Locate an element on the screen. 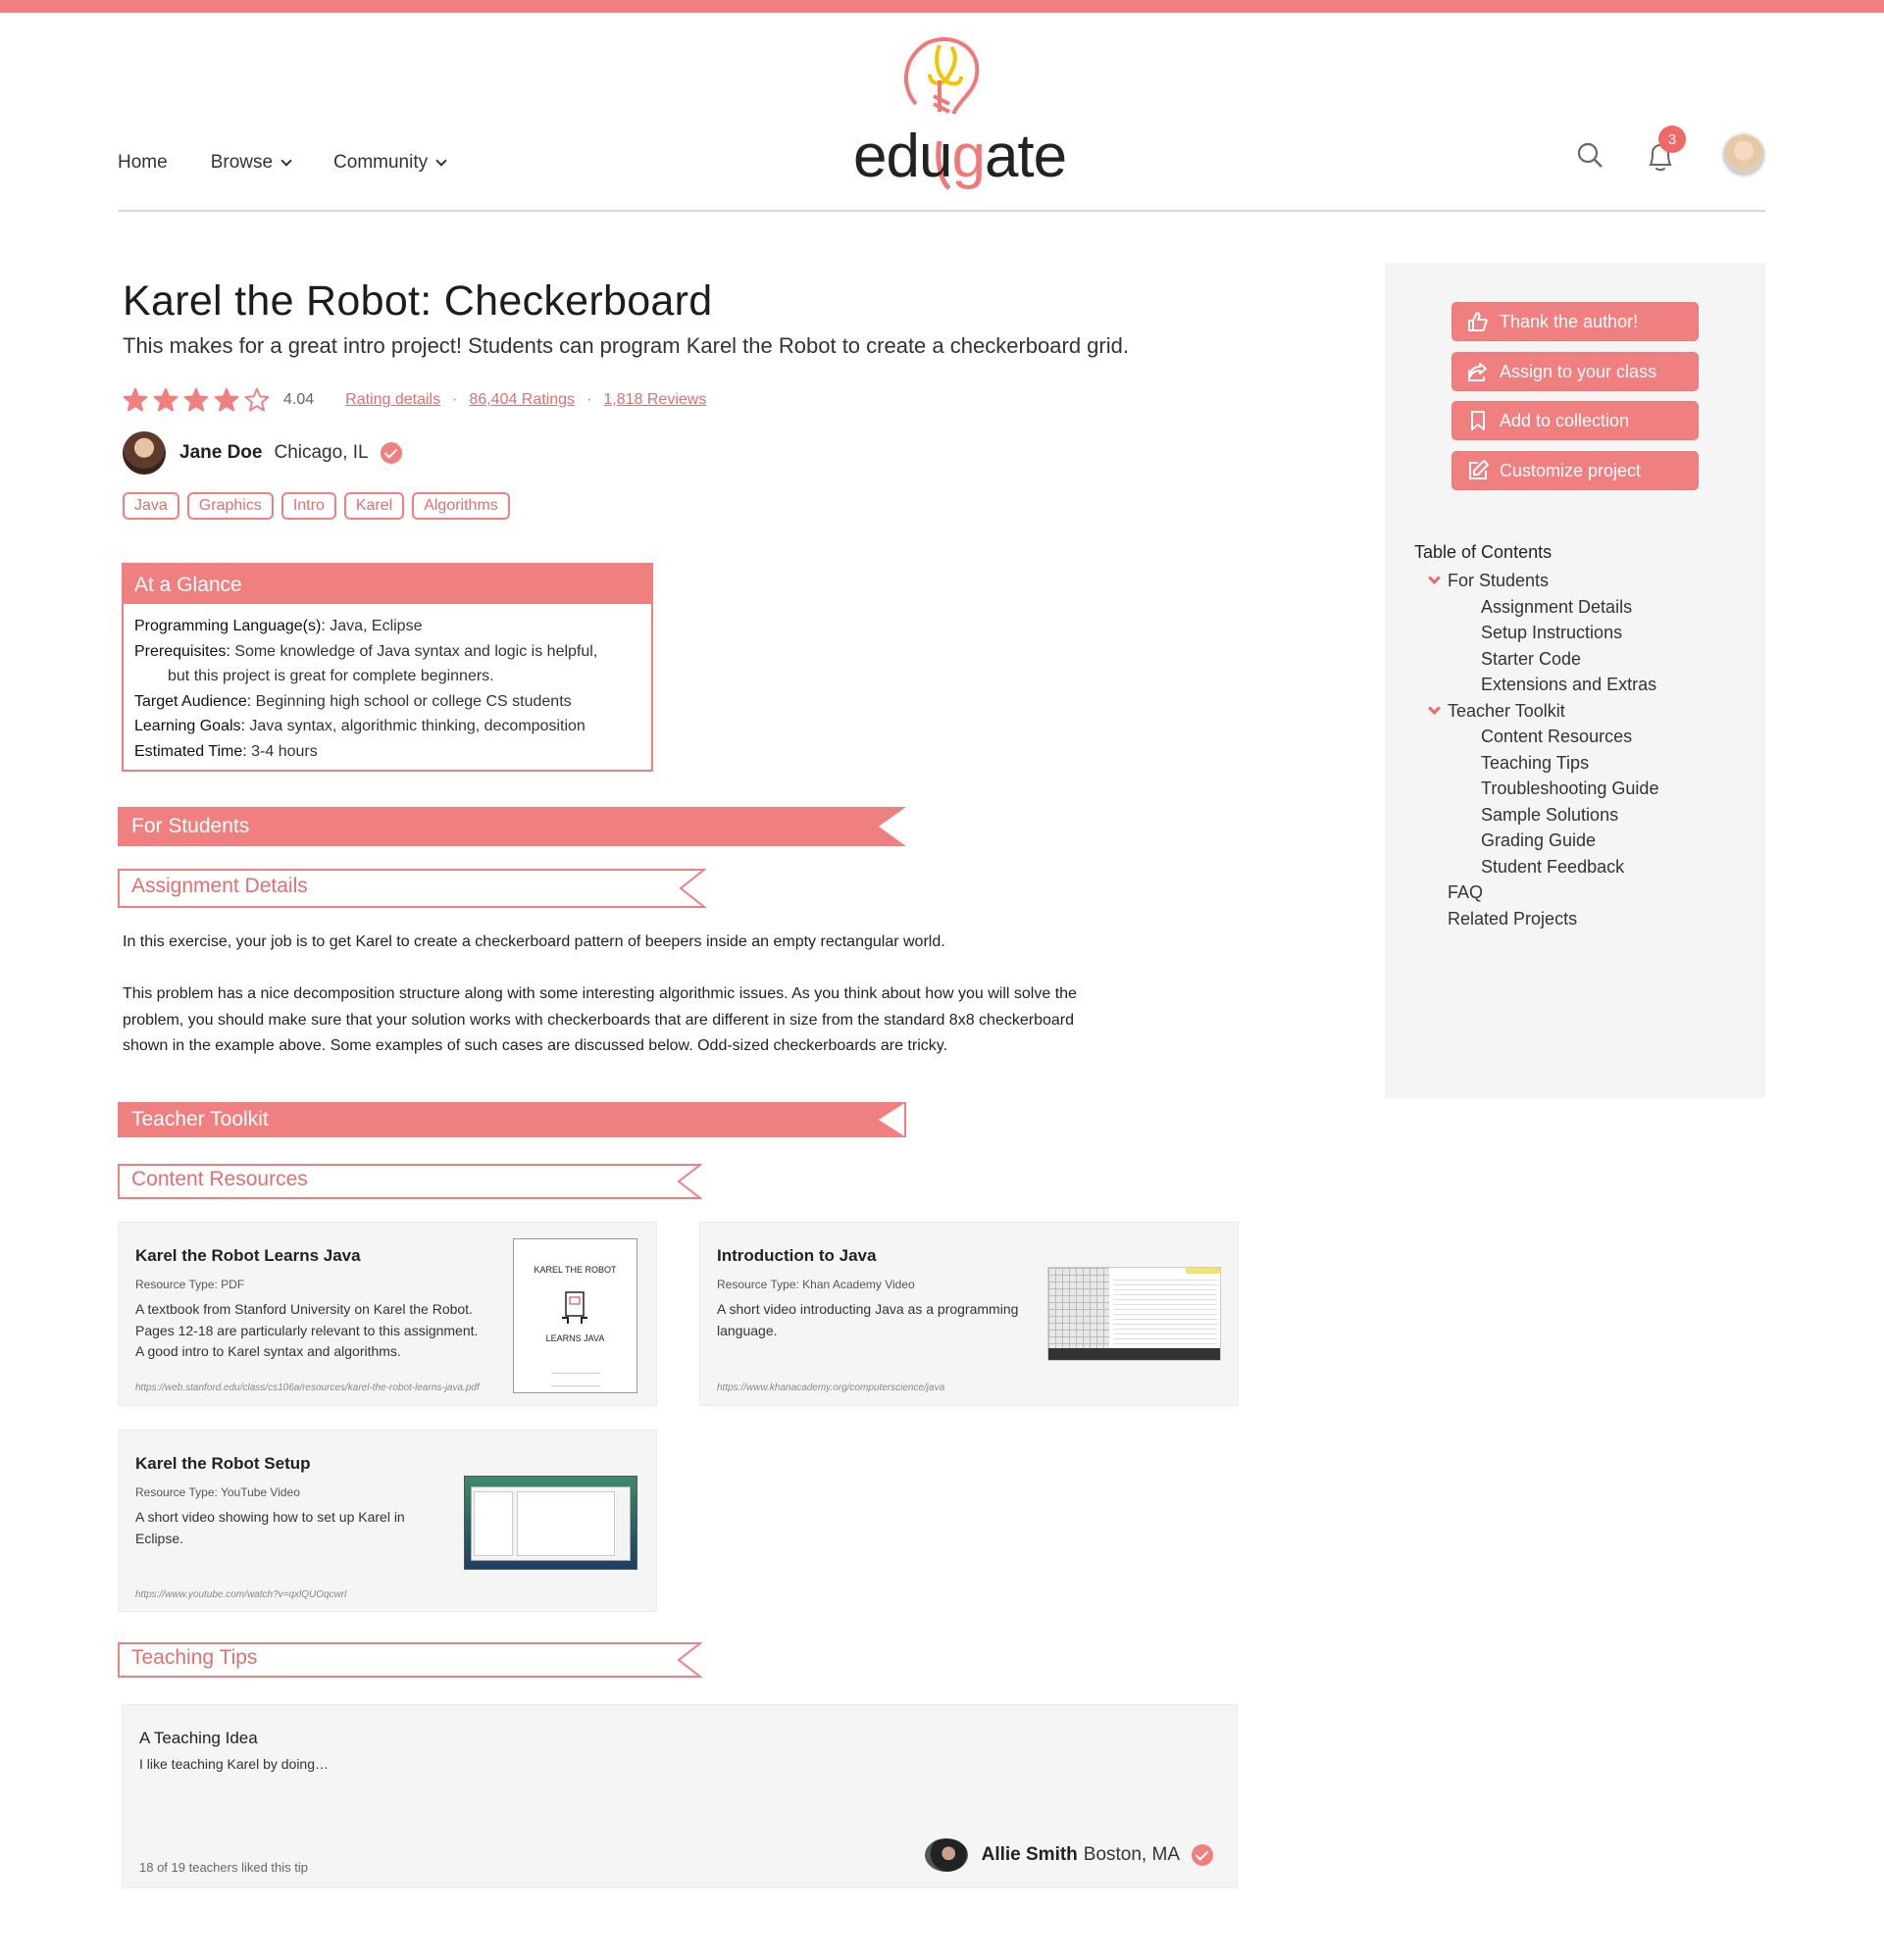  nav-community: Community is located at coordinates (390, 163).